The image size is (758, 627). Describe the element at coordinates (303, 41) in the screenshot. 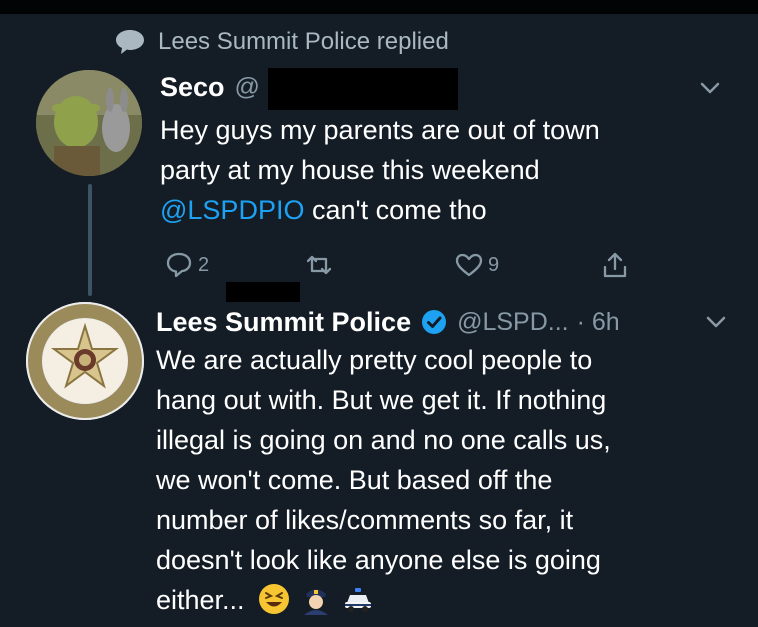

I see `reply-context-label: Lees Summit Police replied` at that location.